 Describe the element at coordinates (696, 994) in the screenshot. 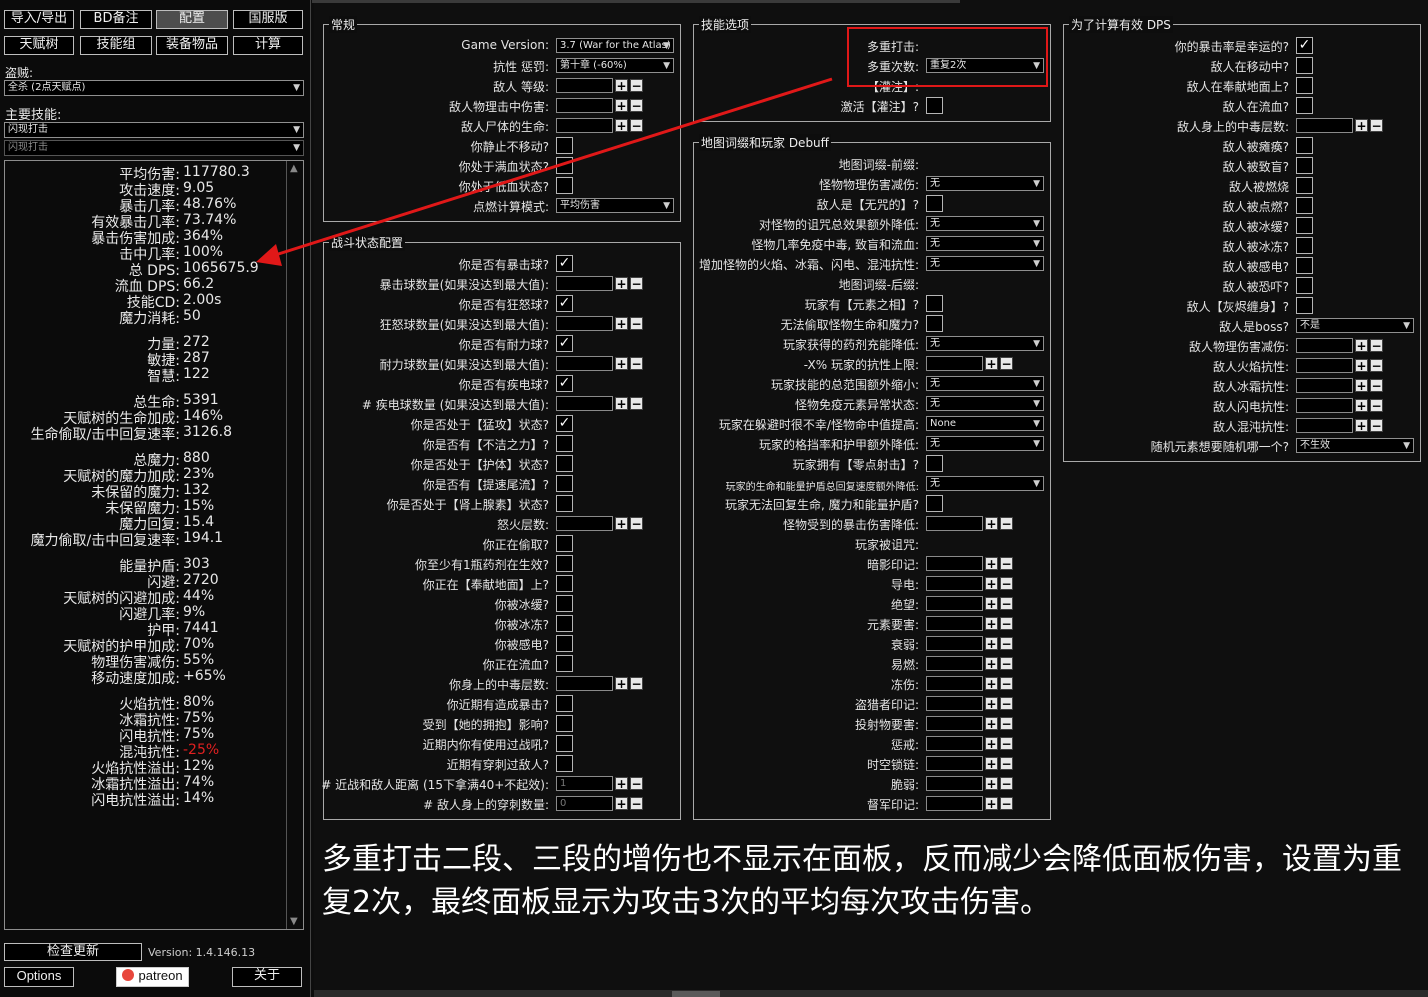

I see `bottom-scroll-thumb` at that location.